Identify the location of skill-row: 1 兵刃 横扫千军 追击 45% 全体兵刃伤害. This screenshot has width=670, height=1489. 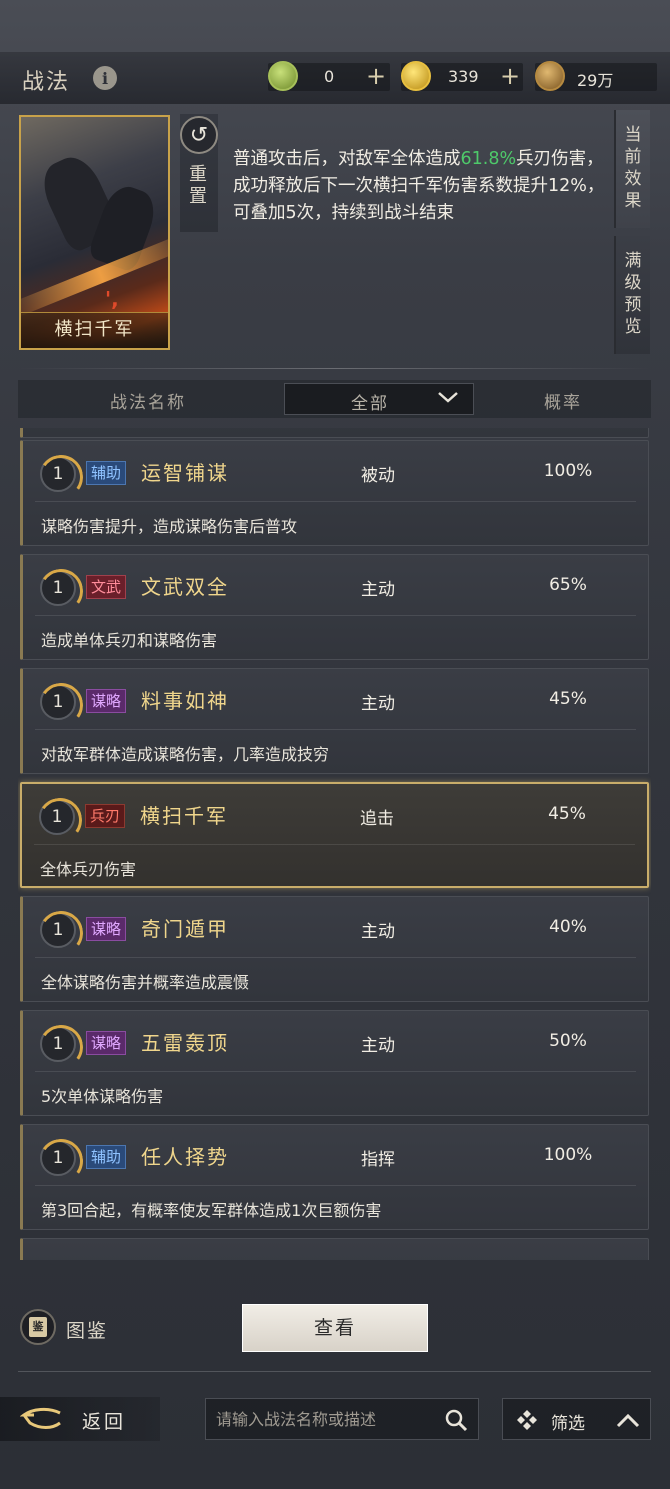
(334, 835).